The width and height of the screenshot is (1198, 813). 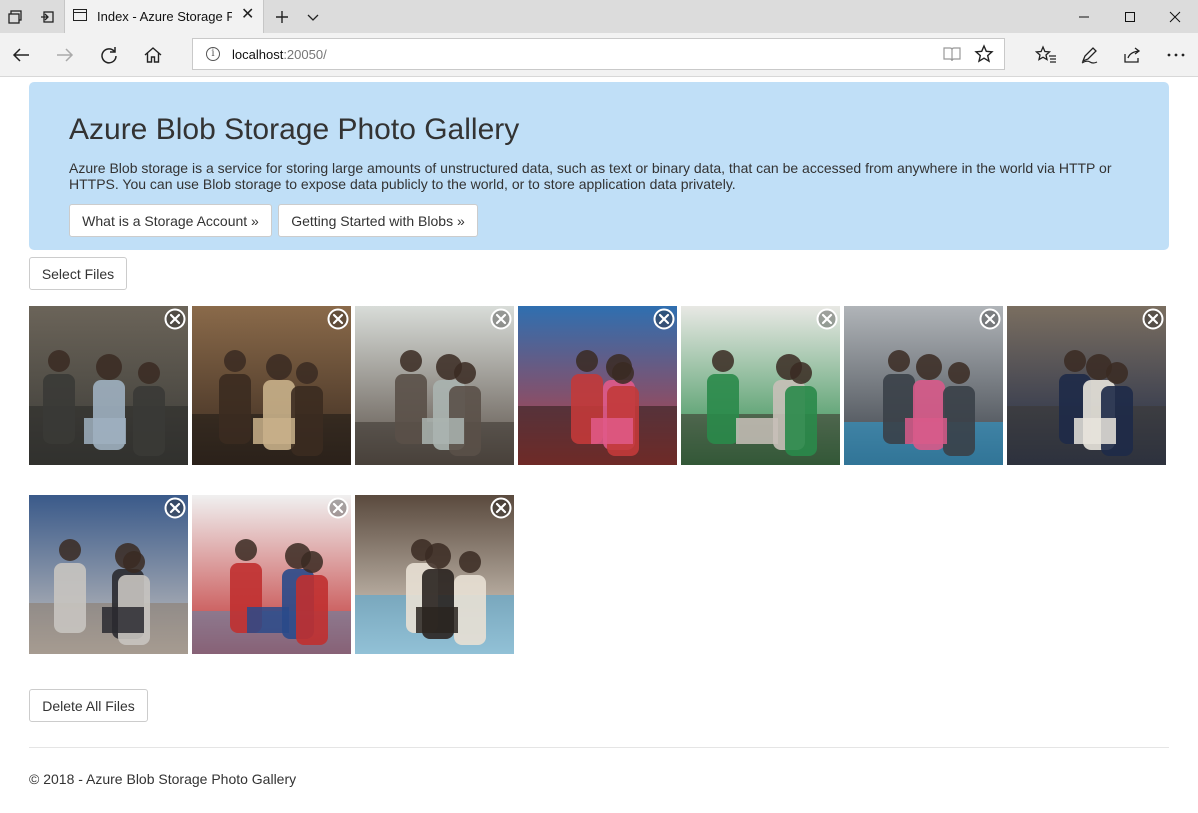 I want to click on site-info-icon: i, so click(x=213, y=54).